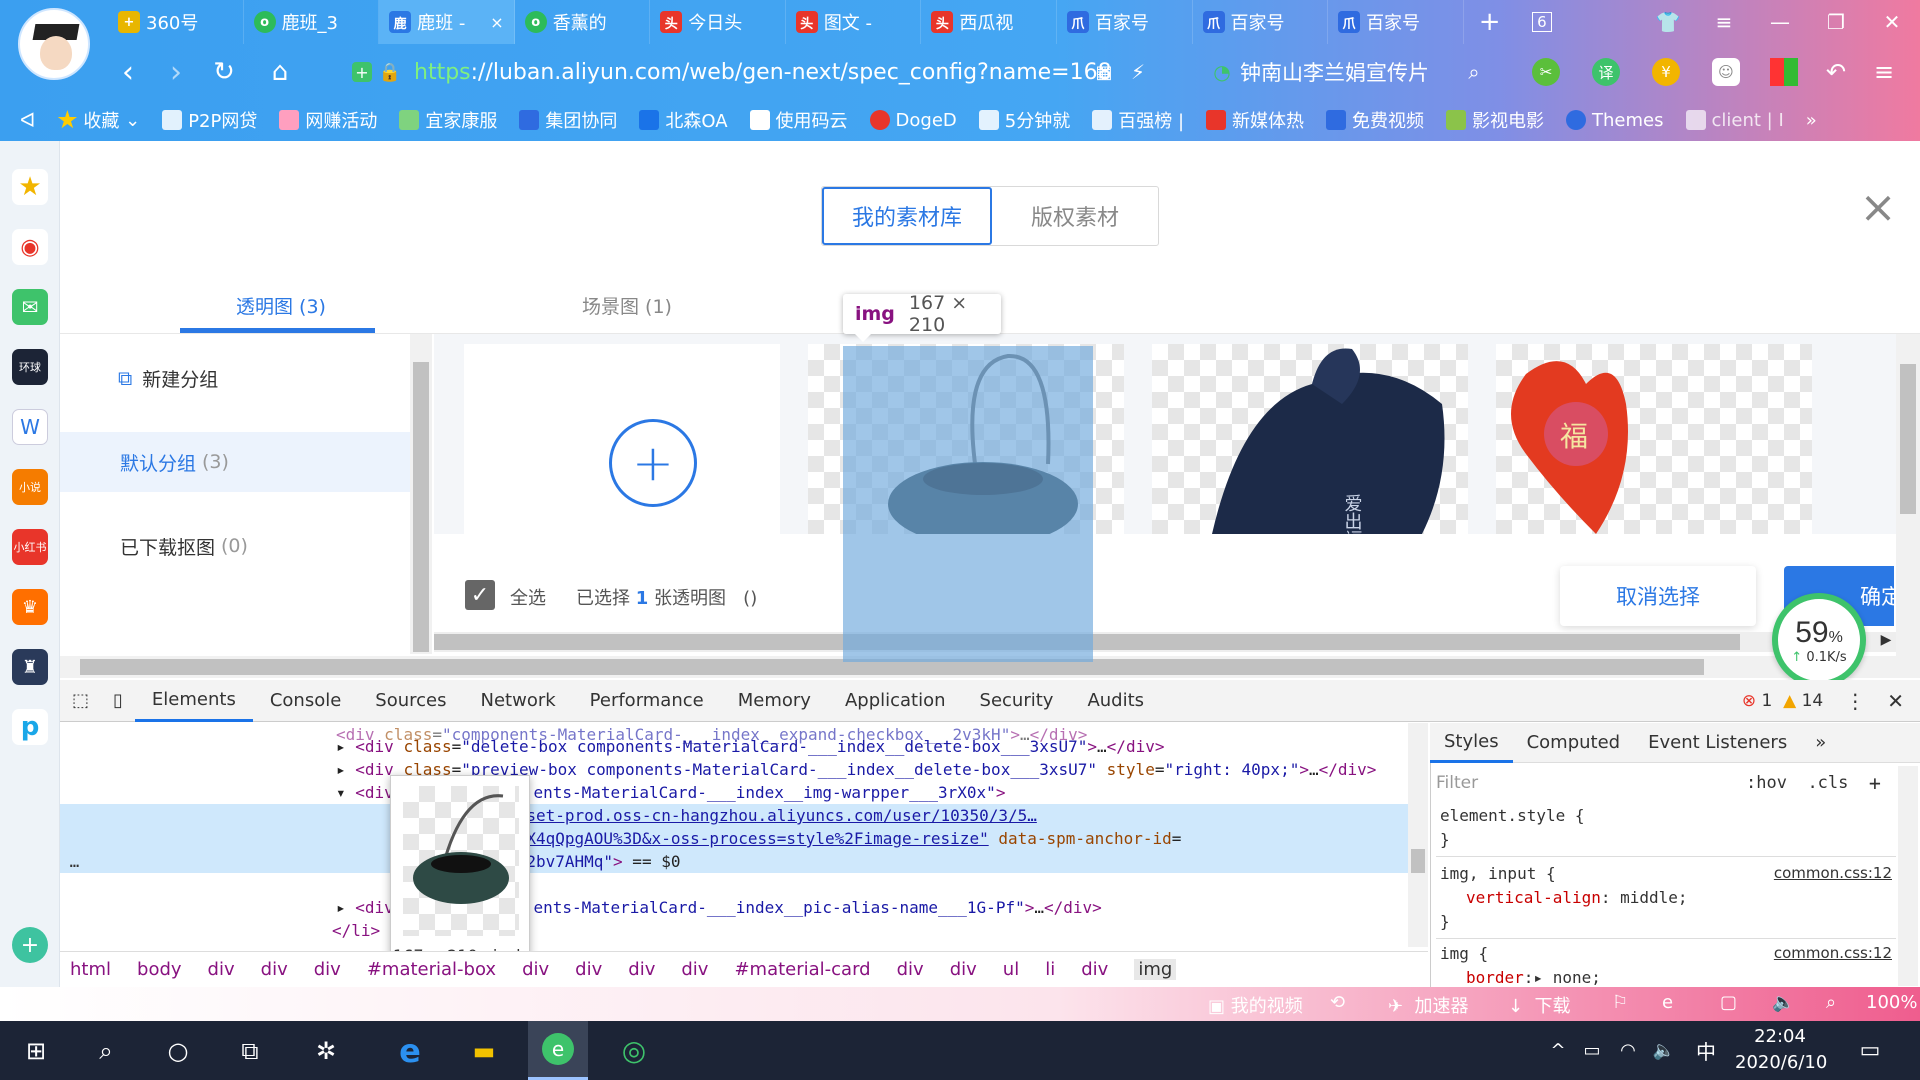 This screenshot has height=1080, width=1920. I want to click on restore-icon: ❐, so click(1836, 22).